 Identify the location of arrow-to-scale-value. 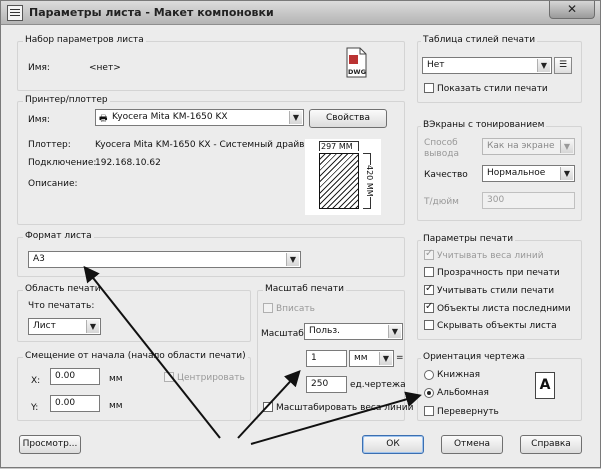
(269, 404).